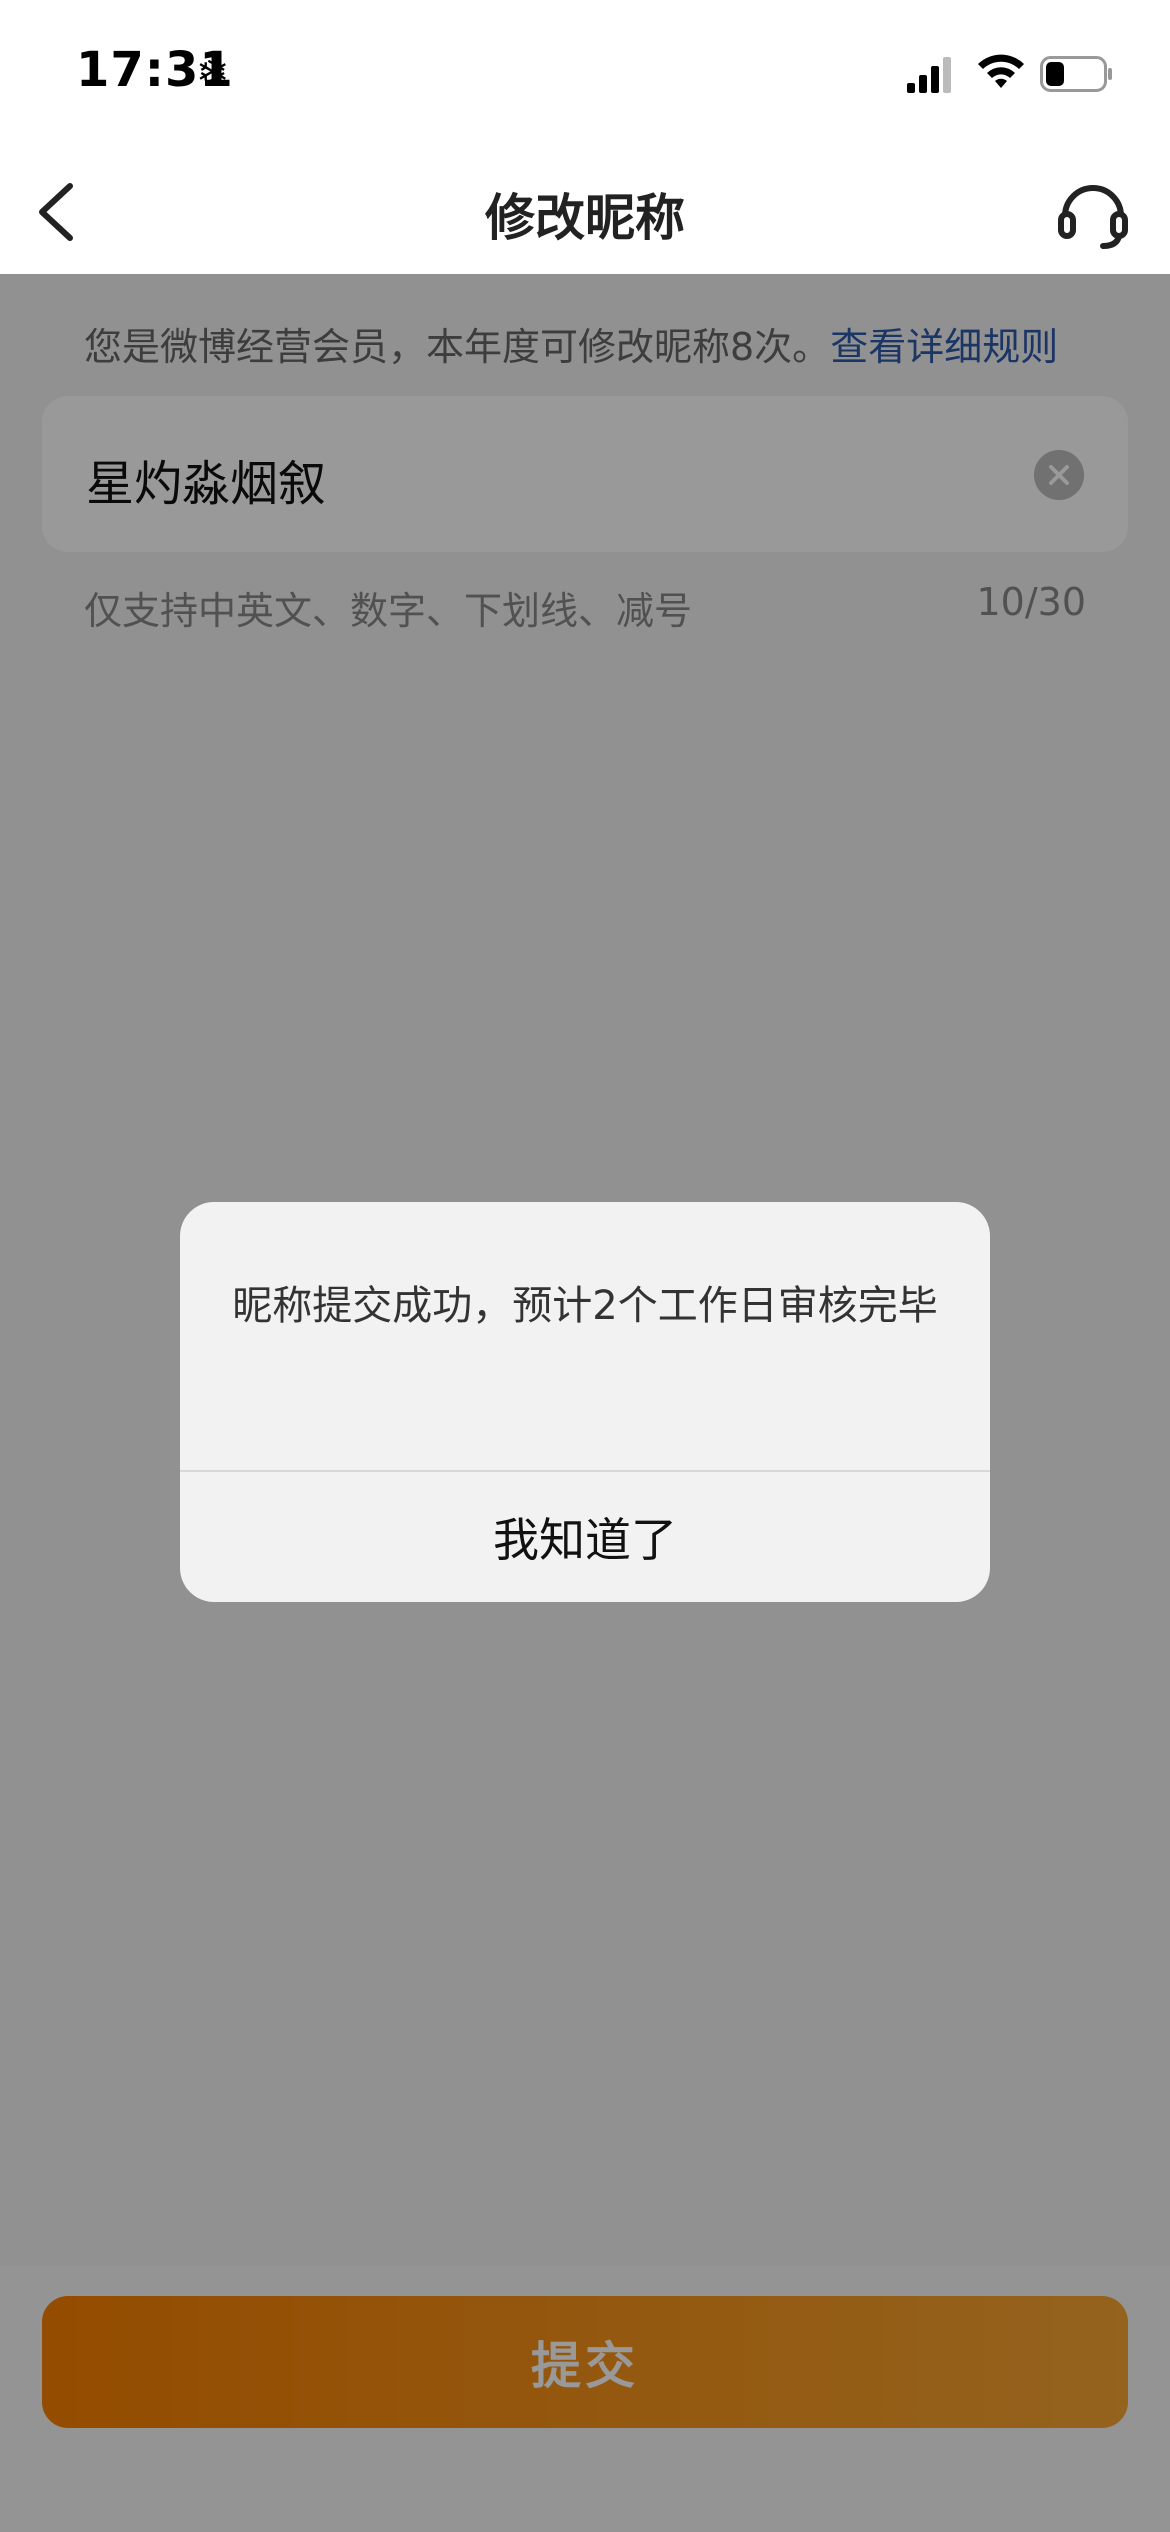  I want to click on dialog-message: 昵称提交成功，预计2个工作日审核完毕, so click(585, 1306).